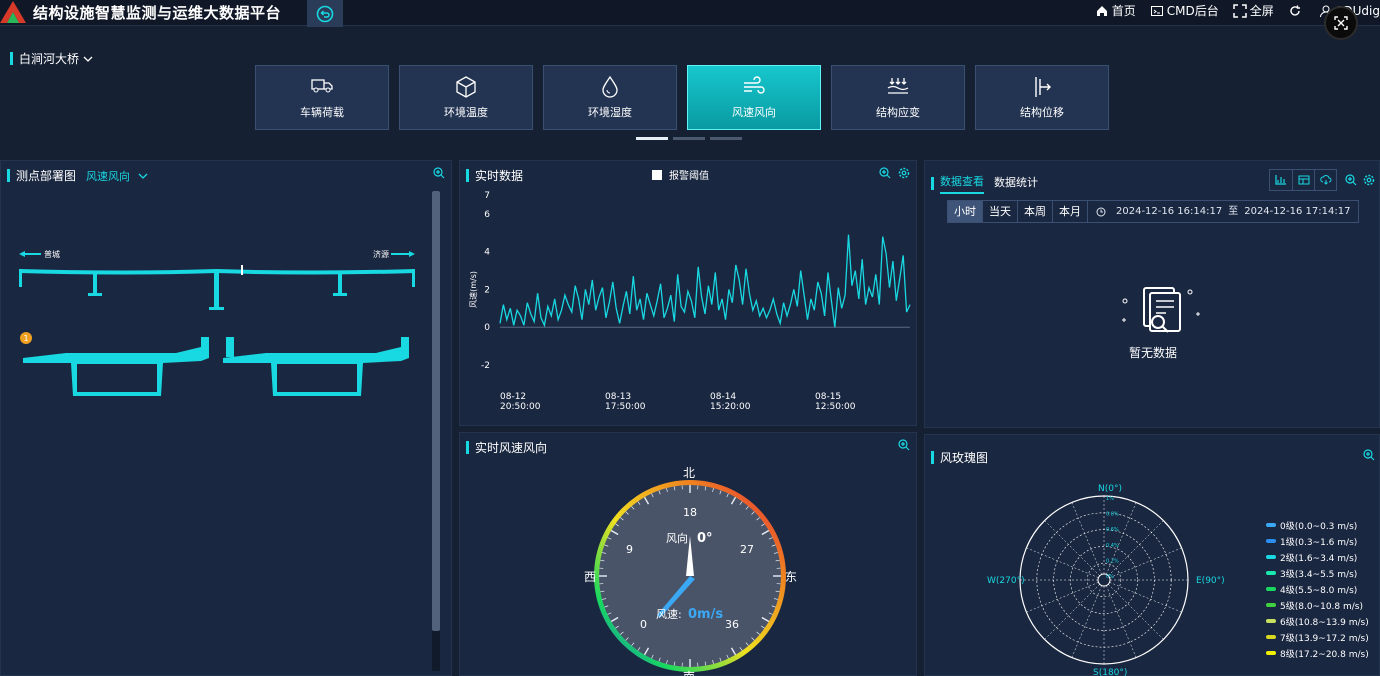 This screenshot has width=1380, height=676. Describe the element at coordinates (46, 176) in the screenshot. I see `layout-title: 测点部署图` at that location.